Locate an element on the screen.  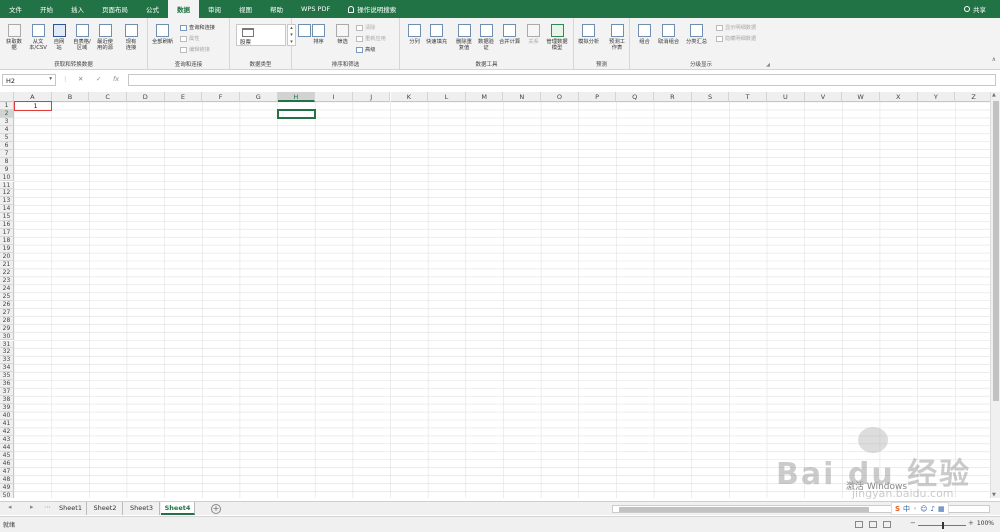
sort-button: 排序 is located at coordinates (318, 34).